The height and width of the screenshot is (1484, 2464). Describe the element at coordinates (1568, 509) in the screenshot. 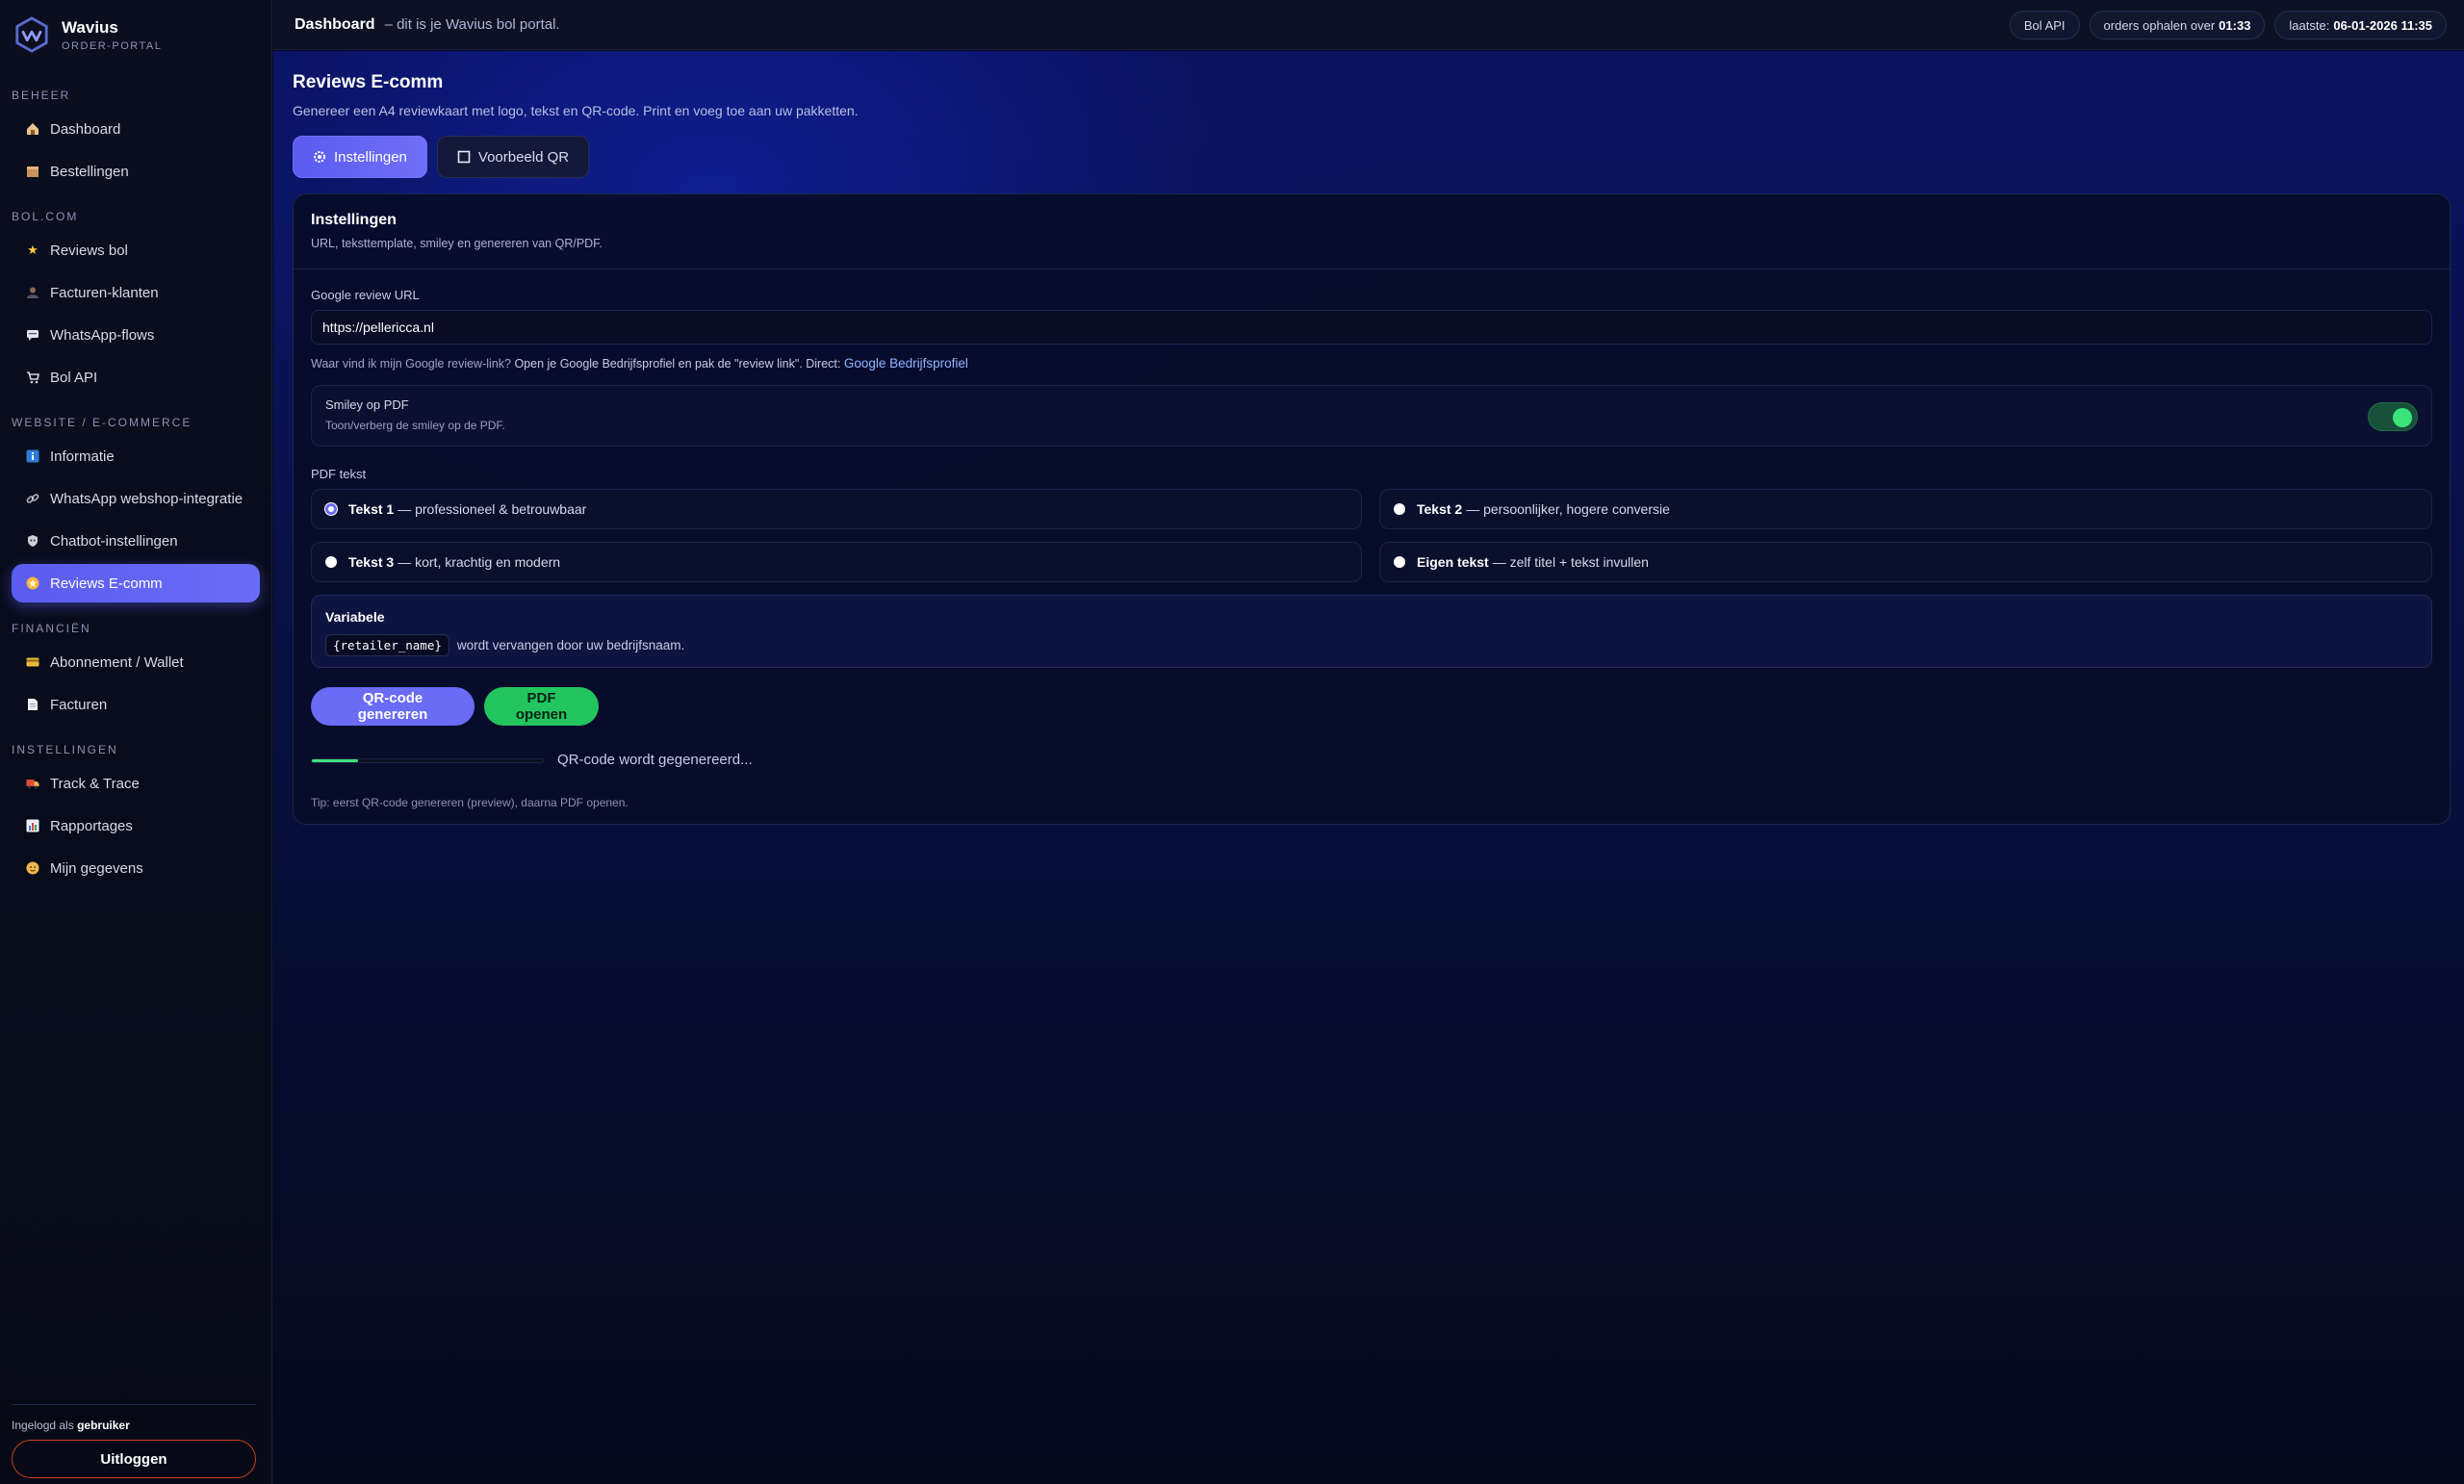

I see `radio-rest: — persoonlijker, hogere conversie` at that location.